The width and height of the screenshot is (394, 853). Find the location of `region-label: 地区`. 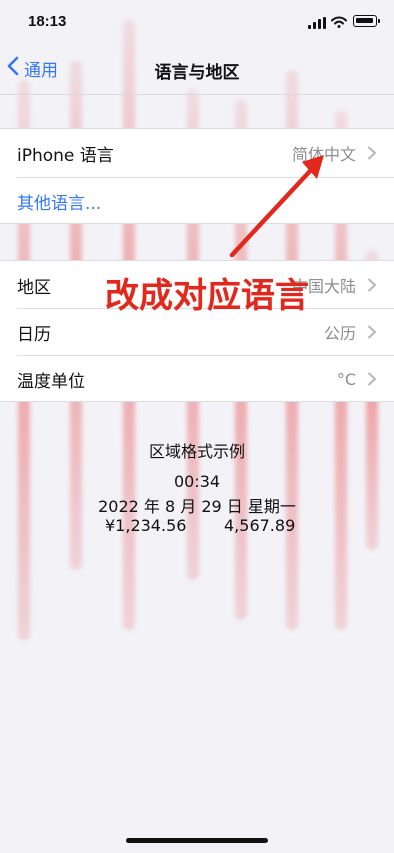

region-label: 地区 is located at coordinates (34, 287).